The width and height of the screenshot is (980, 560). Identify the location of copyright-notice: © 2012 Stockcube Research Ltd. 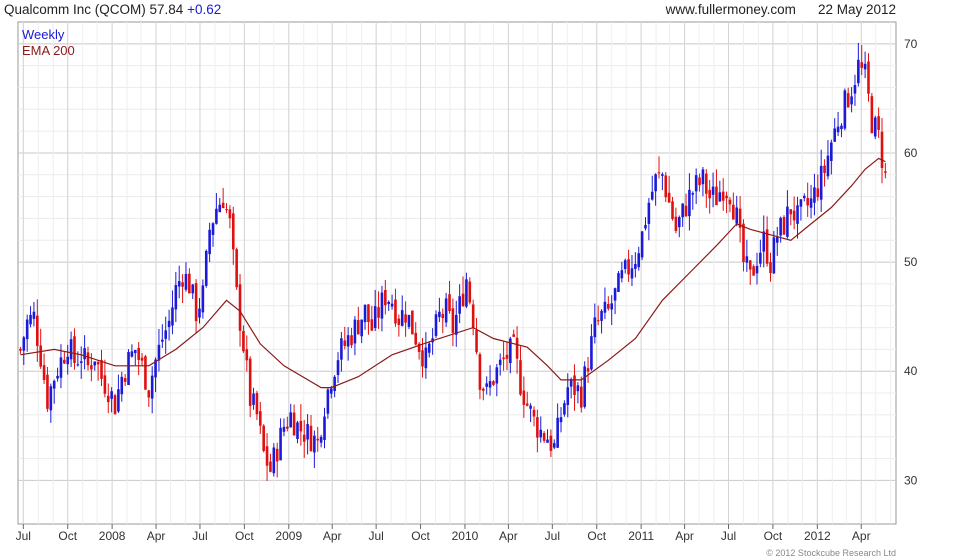
(831, 553).